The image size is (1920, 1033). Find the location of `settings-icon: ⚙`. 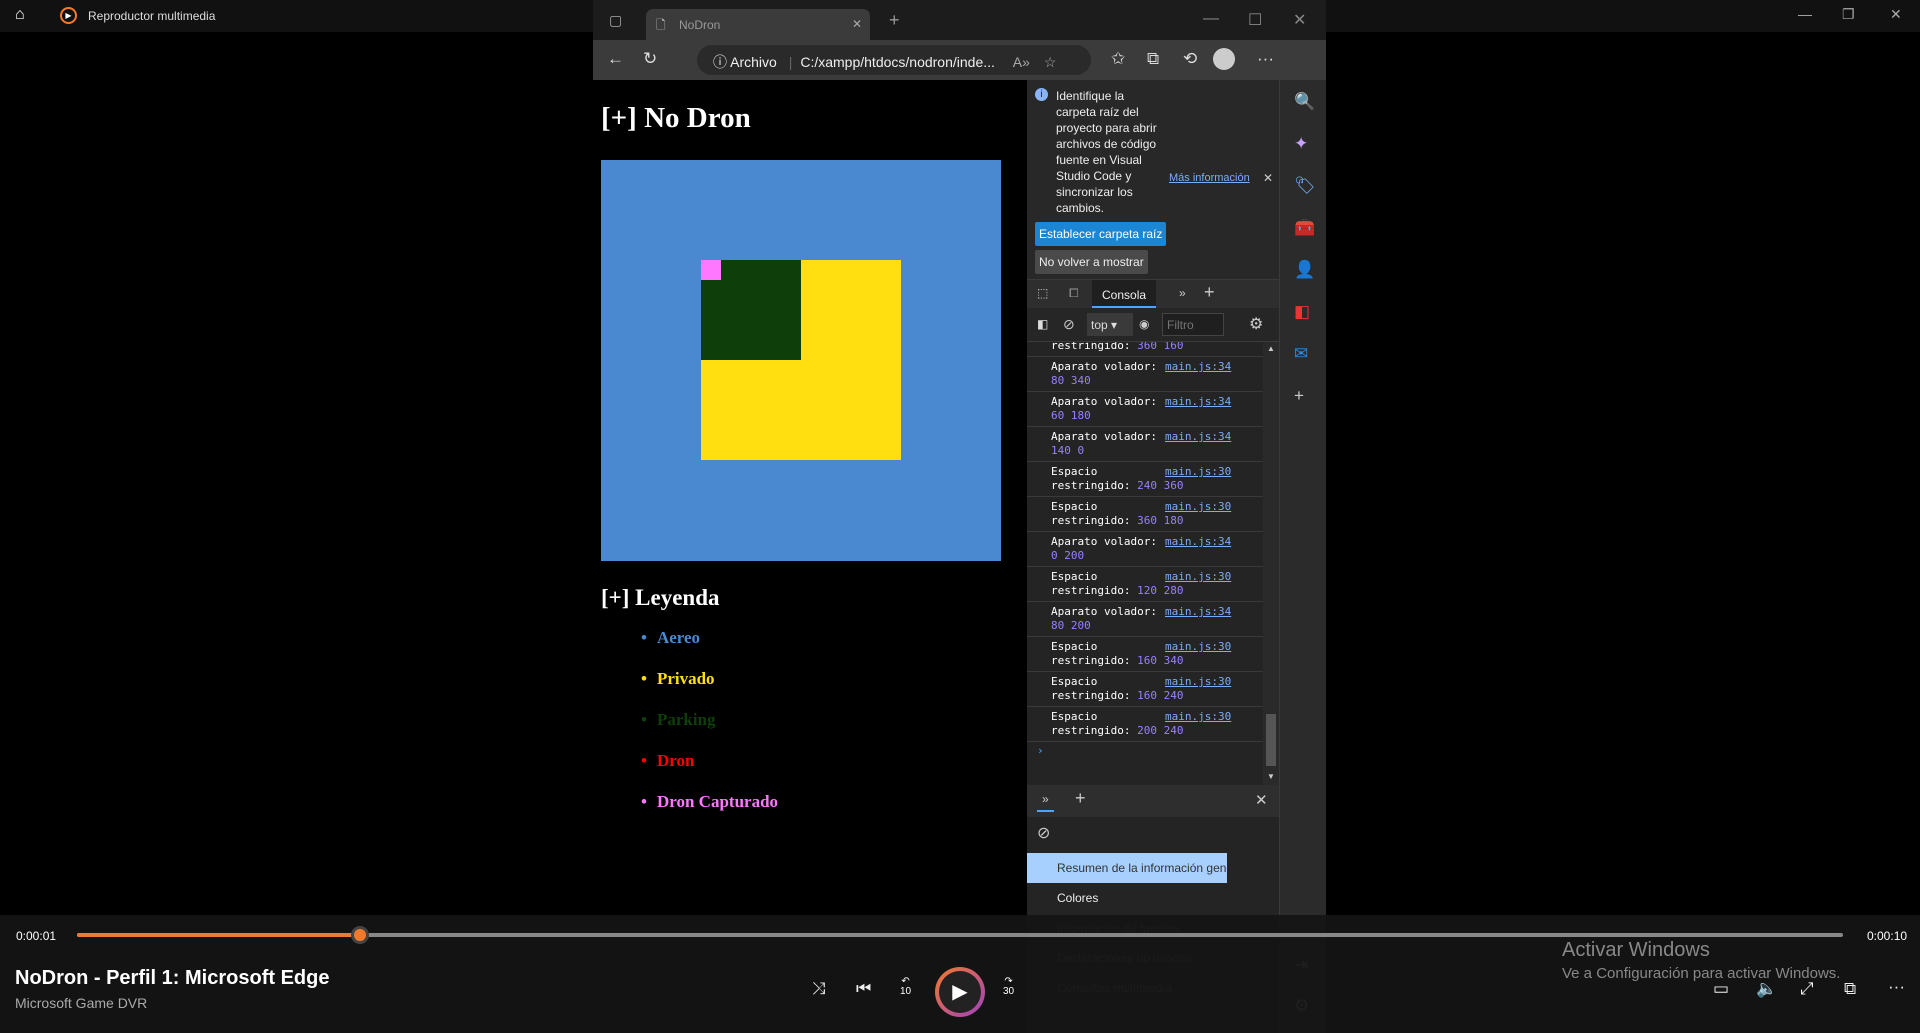

settings-icon: ⚙ is located at coordinates (1256, 324).